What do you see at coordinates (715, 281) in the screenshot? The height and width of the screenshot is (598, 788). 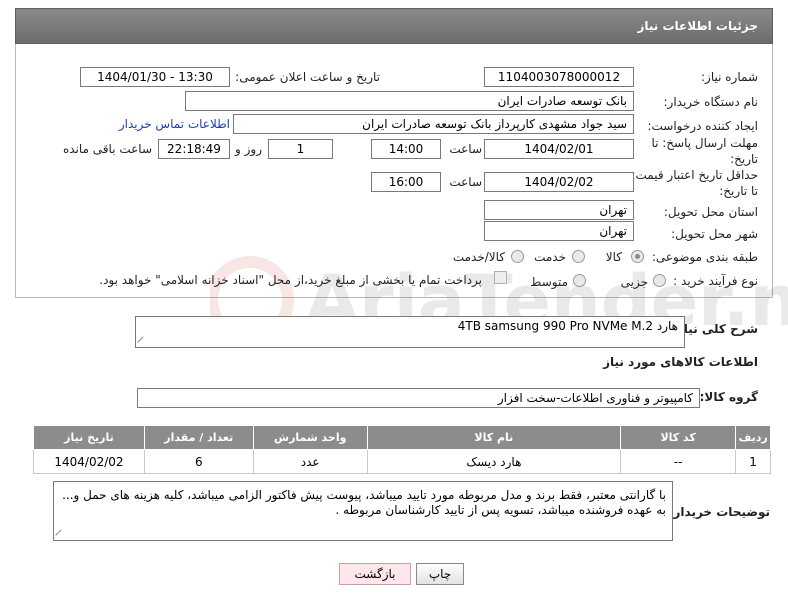 I see `process-label: نوع فرآیند خرید :` at bounding box center [715, 281].